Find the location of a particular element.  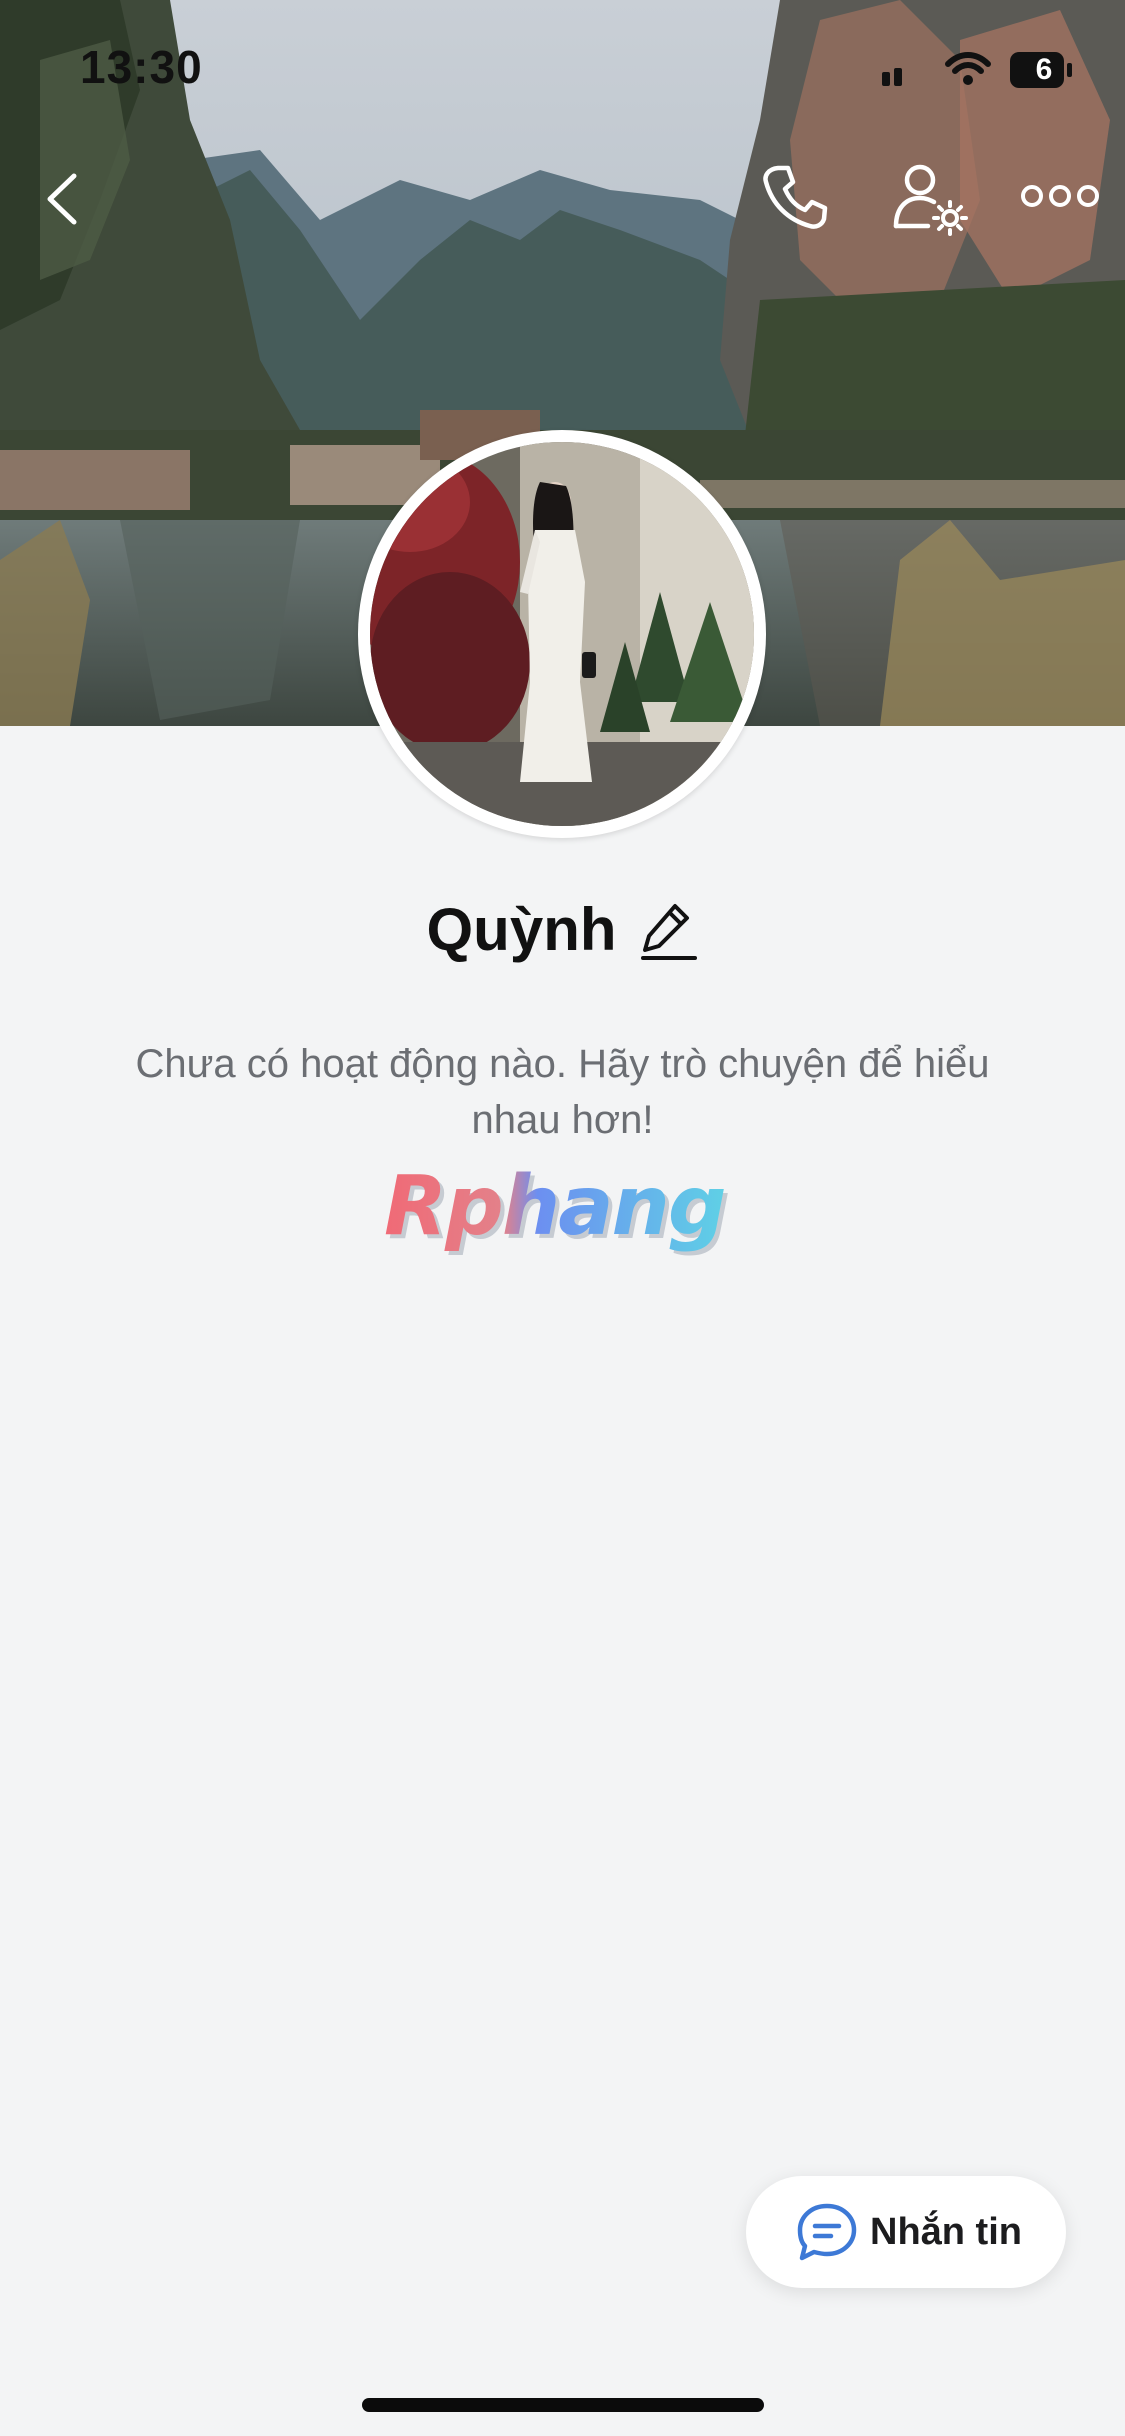

pencil-icon is located at coordinates (668, 932).